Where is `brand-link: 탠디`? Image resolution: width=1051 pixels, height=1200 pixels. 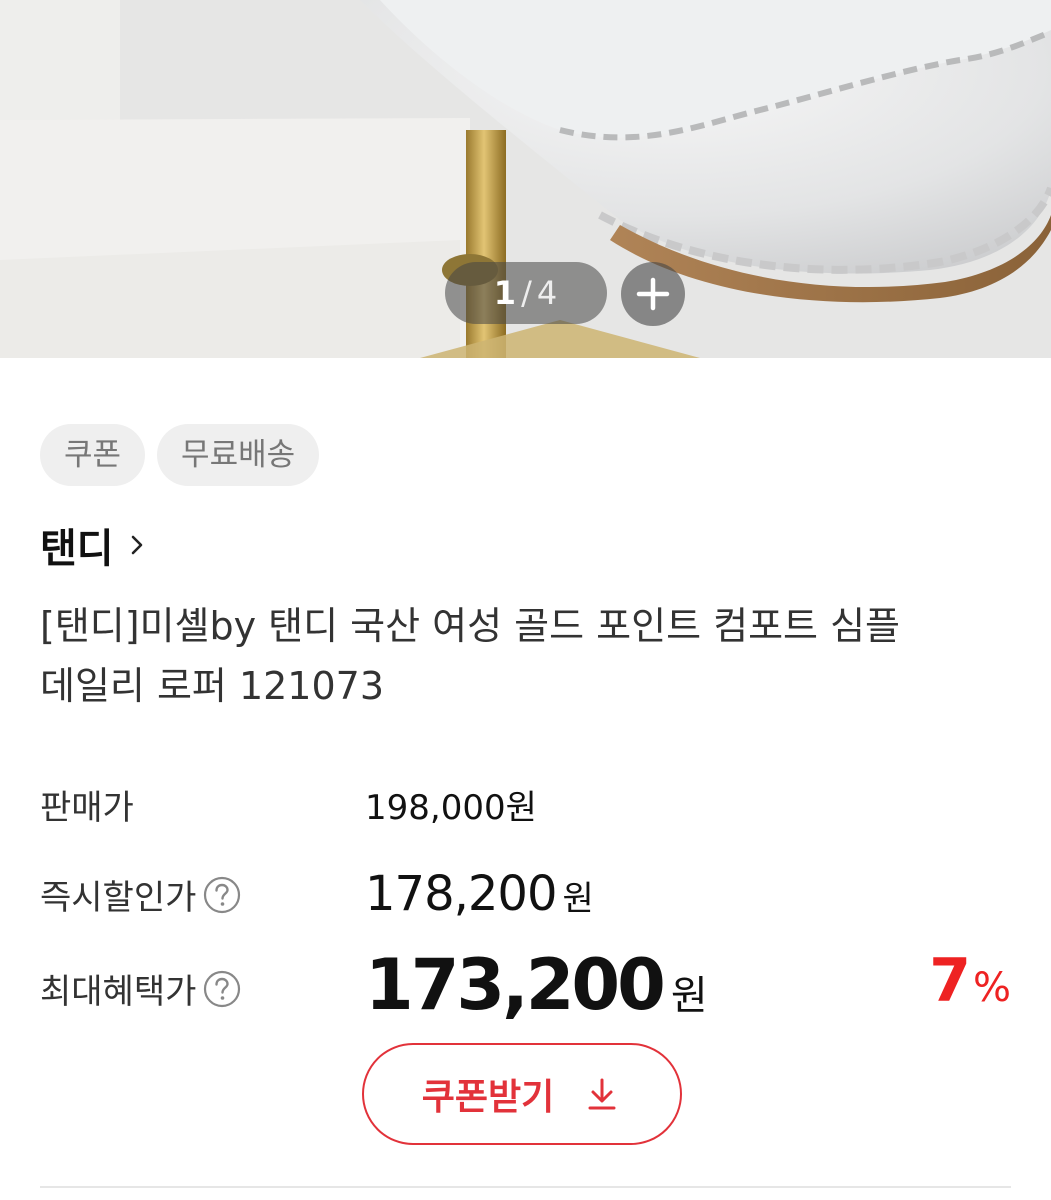 brand-link: 탠디 is located at coordinates (94, 545).